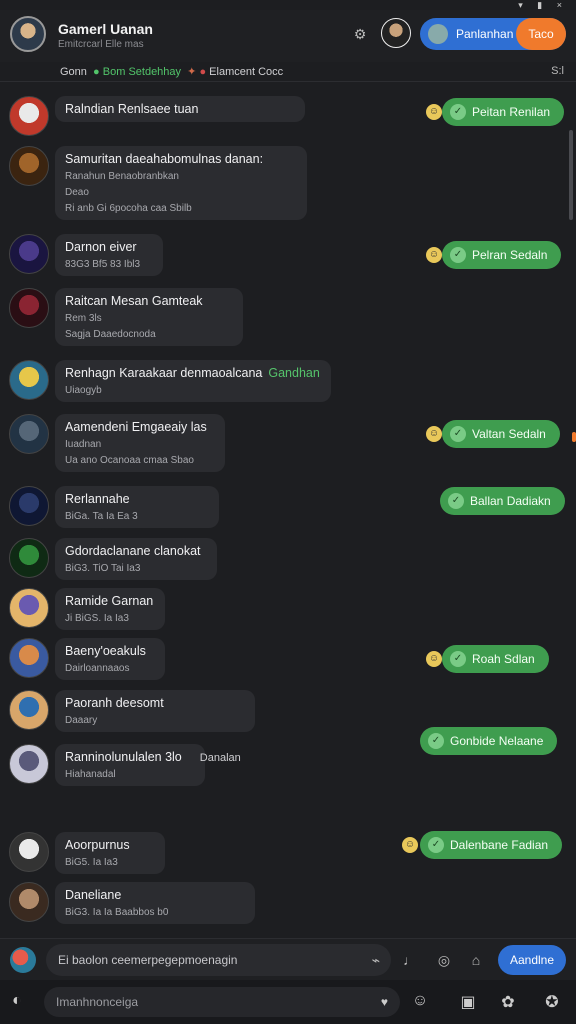 Image resolution: width=576 pixels, height=1024 pixels. What do you see at coordinates (164, 373) in the screenshot?
I see `message-line: Renhagn Karaakaar denmaoalcana` at bounding box center [164, 373].